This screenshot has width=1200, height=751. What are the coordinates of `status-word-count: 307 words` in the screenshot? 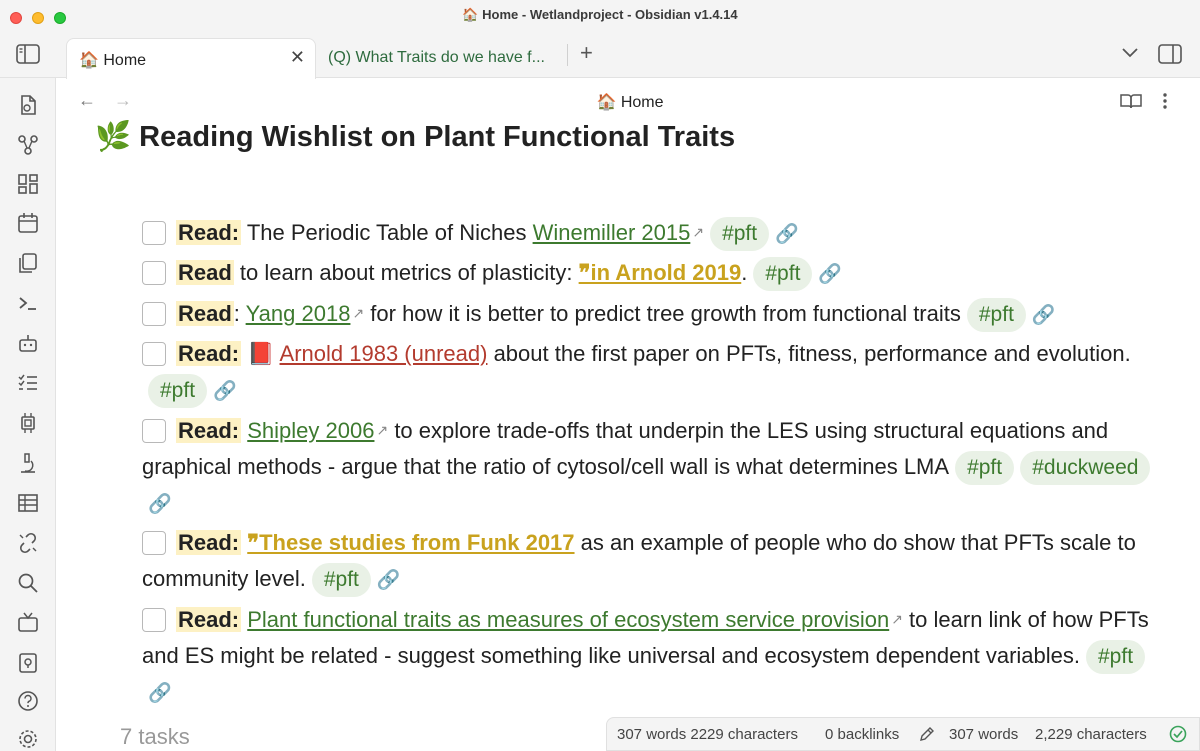 It's located at (984, 734).